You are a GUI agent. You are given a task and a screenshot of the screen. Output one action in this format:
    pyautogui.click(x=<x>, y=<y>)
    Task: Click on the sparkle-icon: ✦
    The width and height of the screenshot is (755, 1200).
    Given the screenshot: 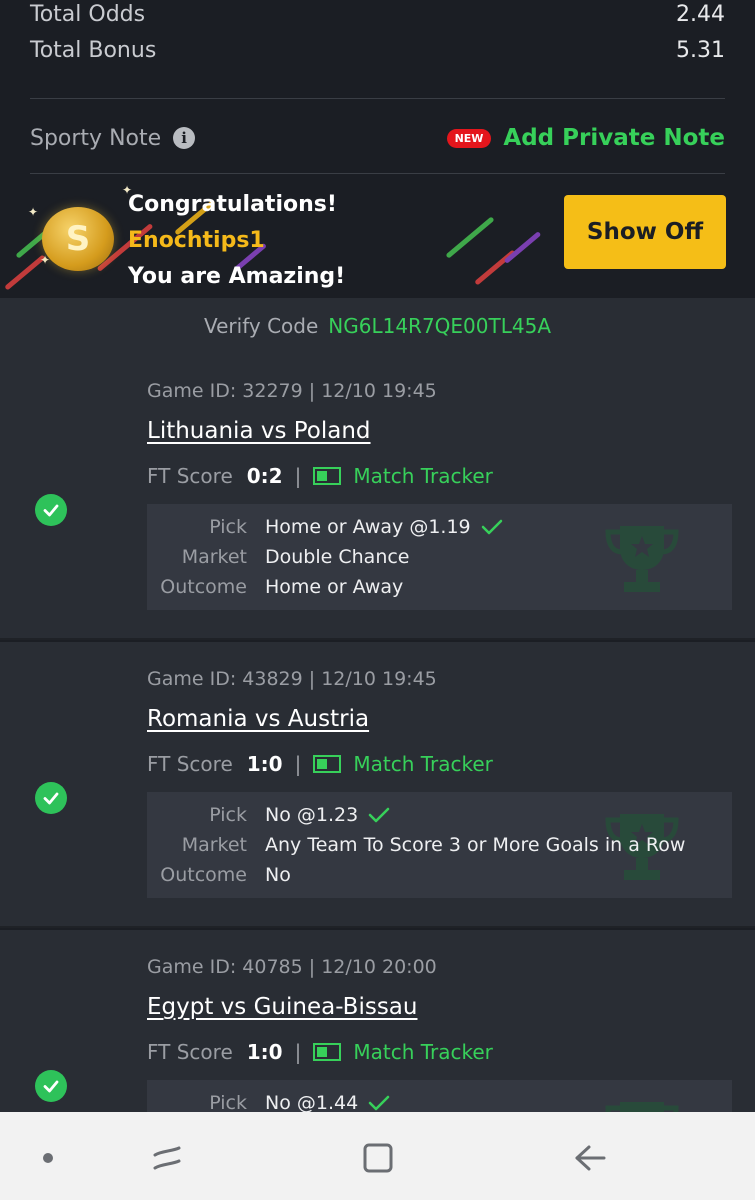 What is the action you would take?
    pyautogui.click(x=33, y=212)
    